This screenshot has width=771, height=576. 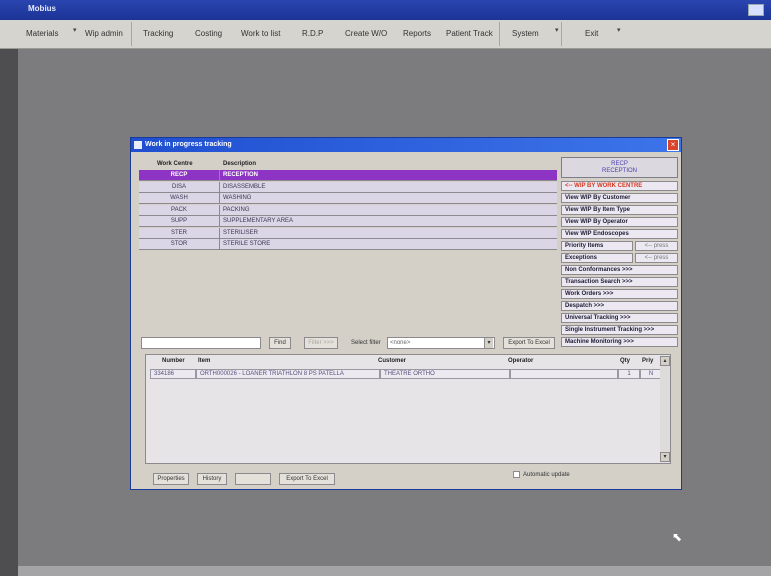 I want to click on exceptions-button: Exceptions, so click(x=597, y=258).